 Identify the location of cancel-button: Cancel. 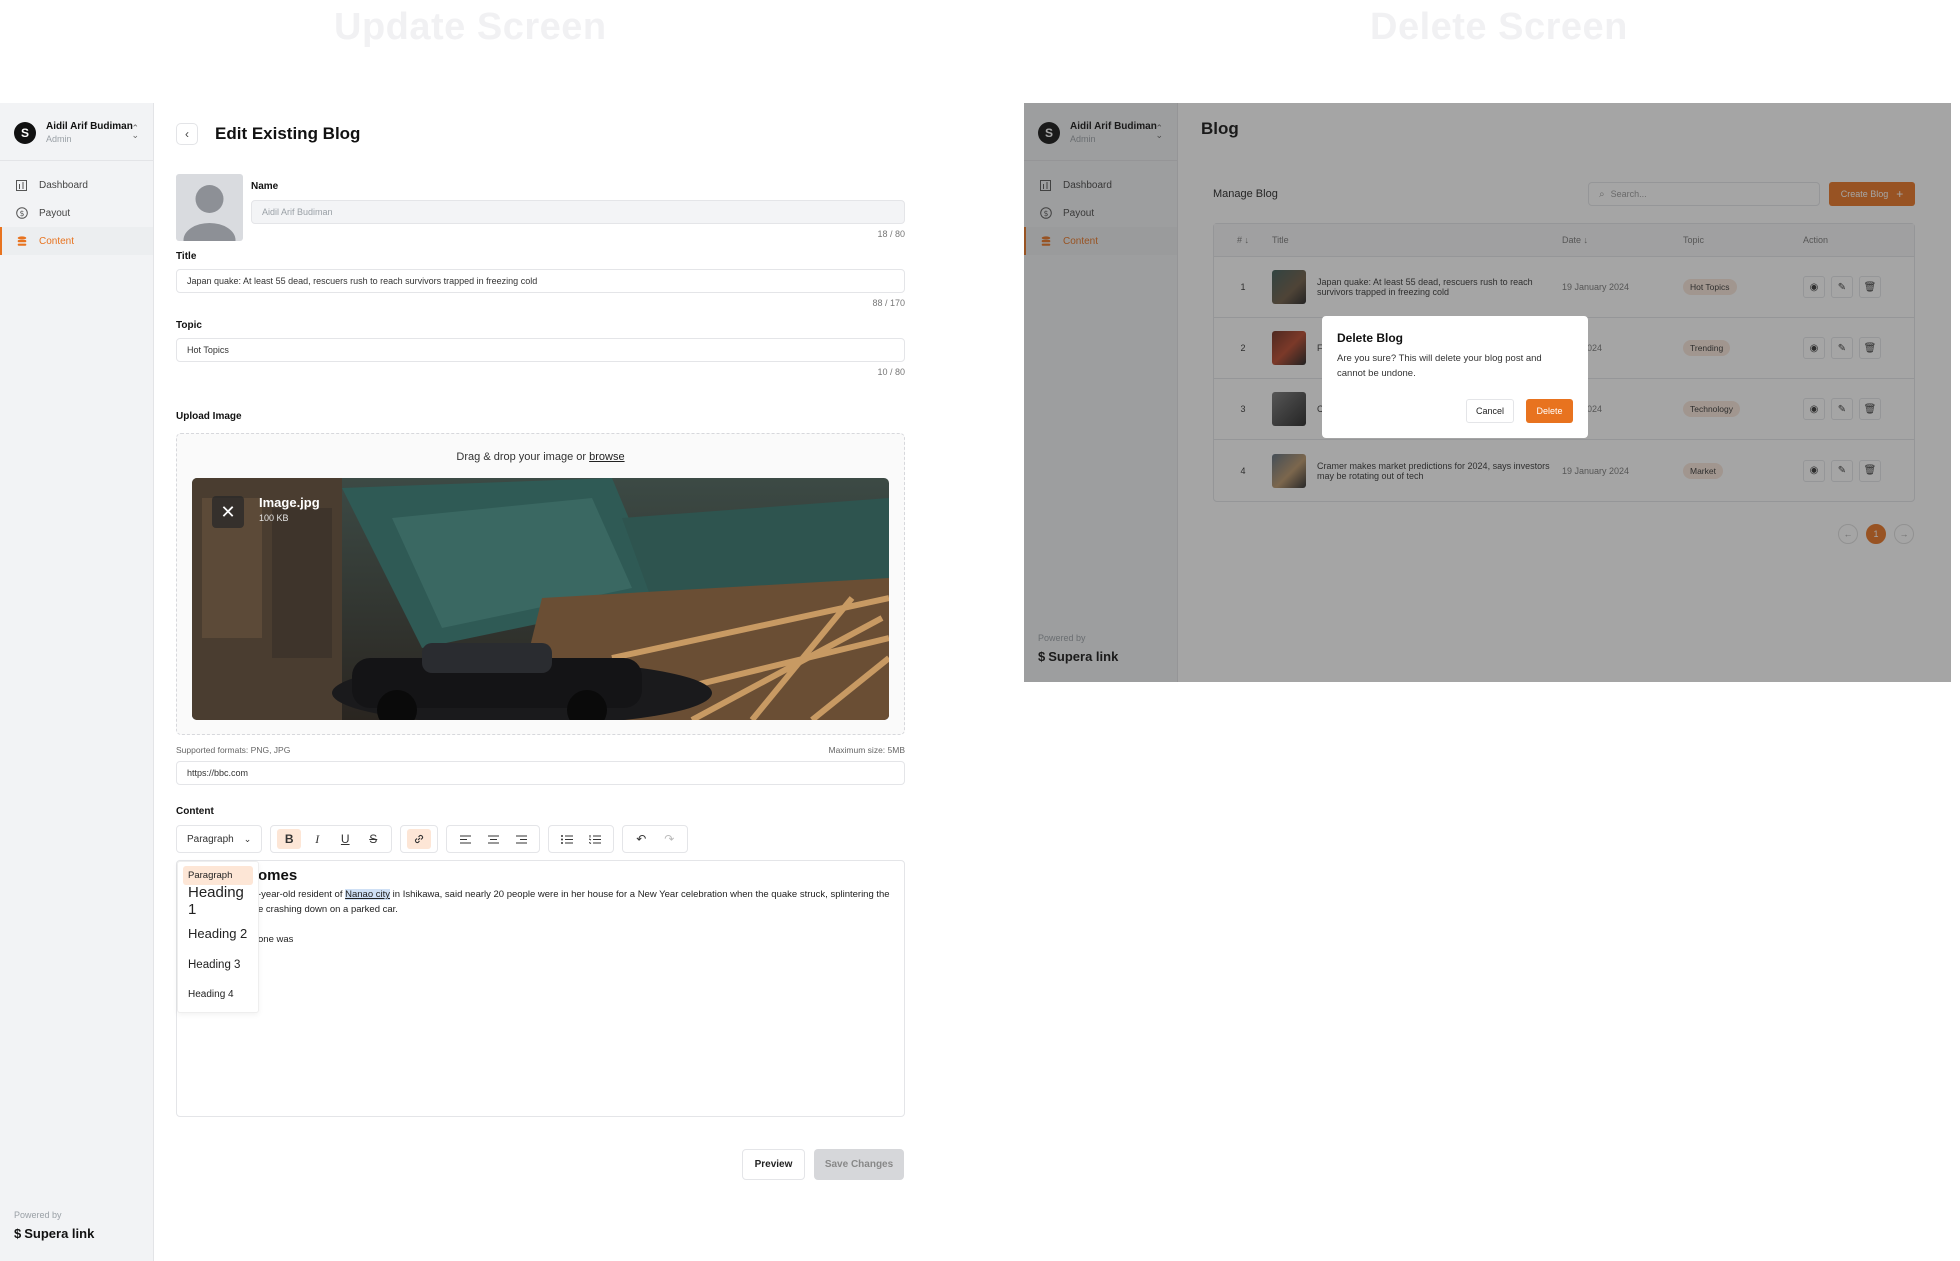
(1490, 411).